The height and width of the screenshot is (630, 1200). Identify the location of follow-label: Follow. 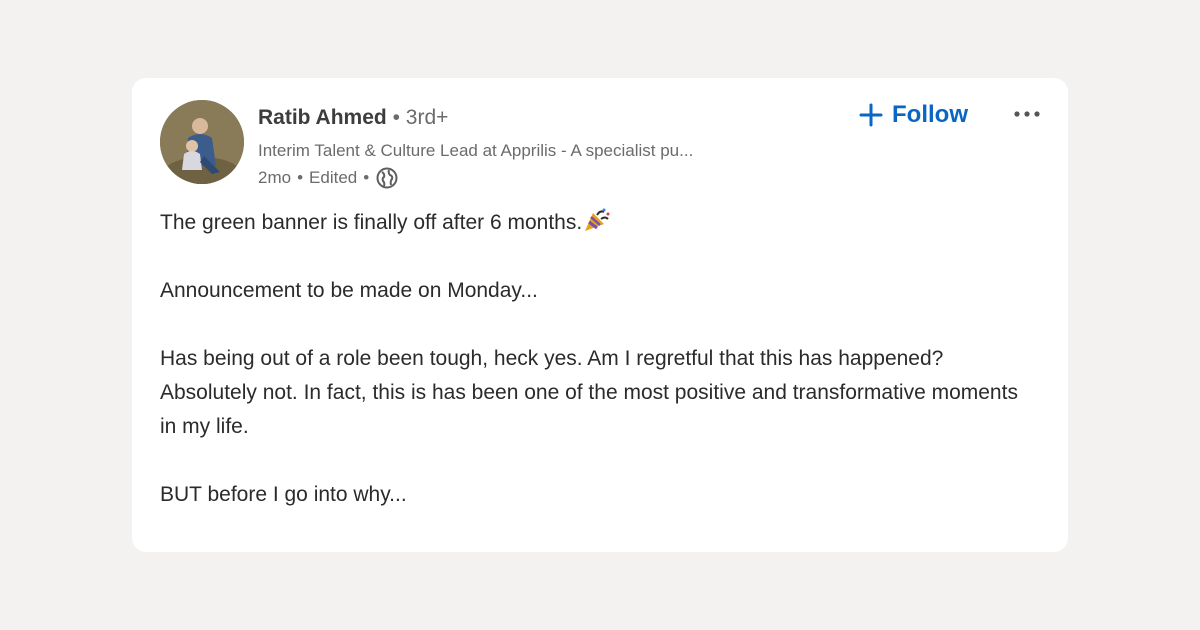
(930, 114).